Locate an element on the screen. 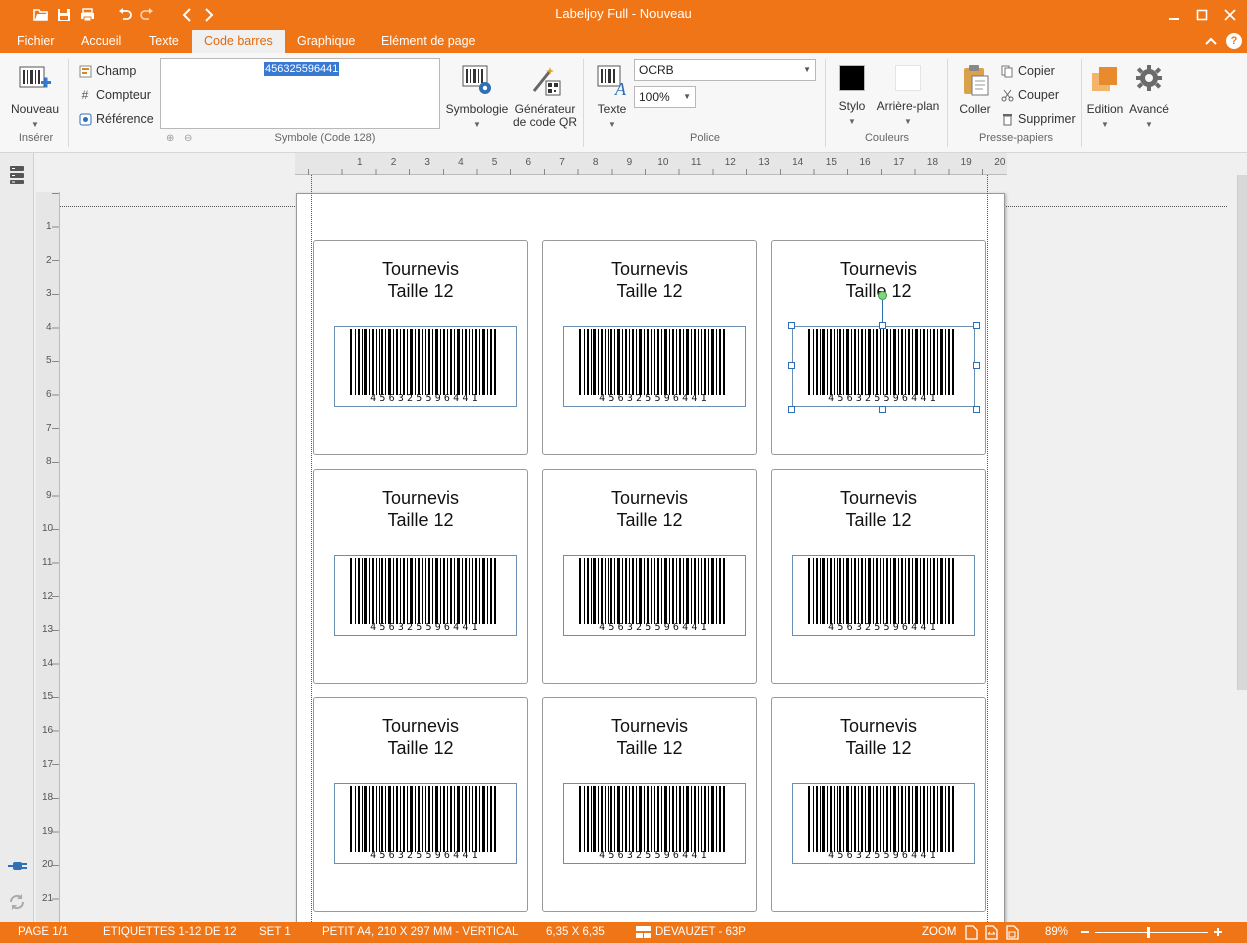 This screenshot has height=943, width=1247. ruler-number: 5 is located at coordinates (49, 361).